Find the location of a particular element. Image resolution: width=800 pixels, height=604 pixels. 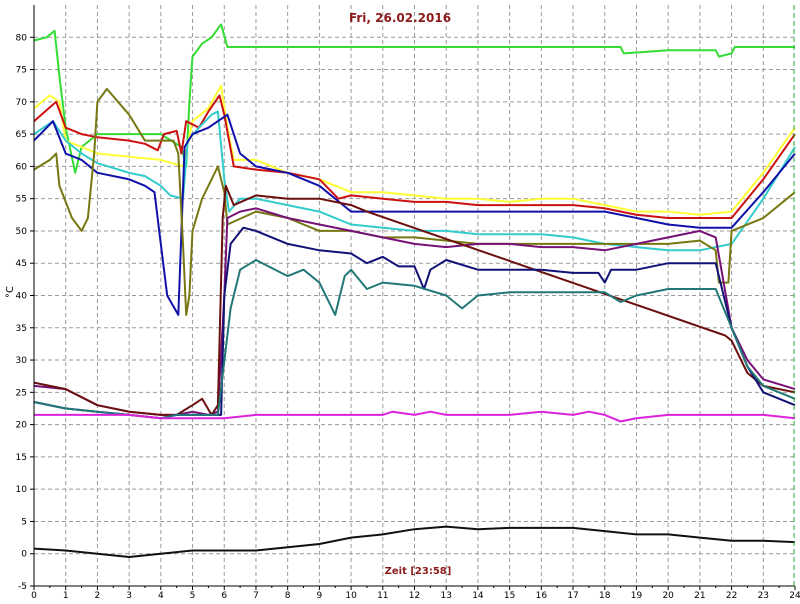

x-tick-label: 14 is located at coordinates (478, 595).